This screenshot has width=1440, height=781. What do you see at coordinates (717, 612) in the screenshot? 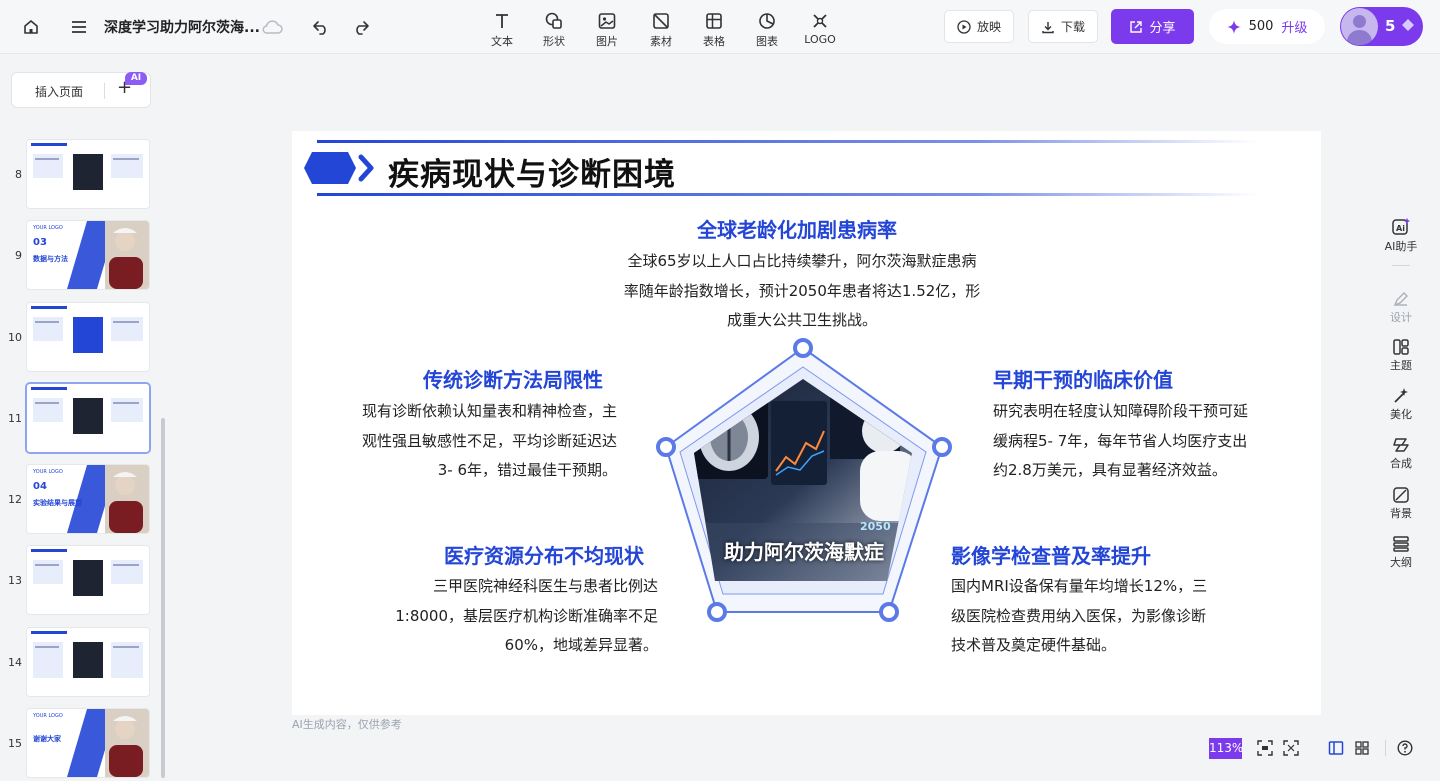
I see `frame-dot-bottom-left` at bounding box center [717, 612].